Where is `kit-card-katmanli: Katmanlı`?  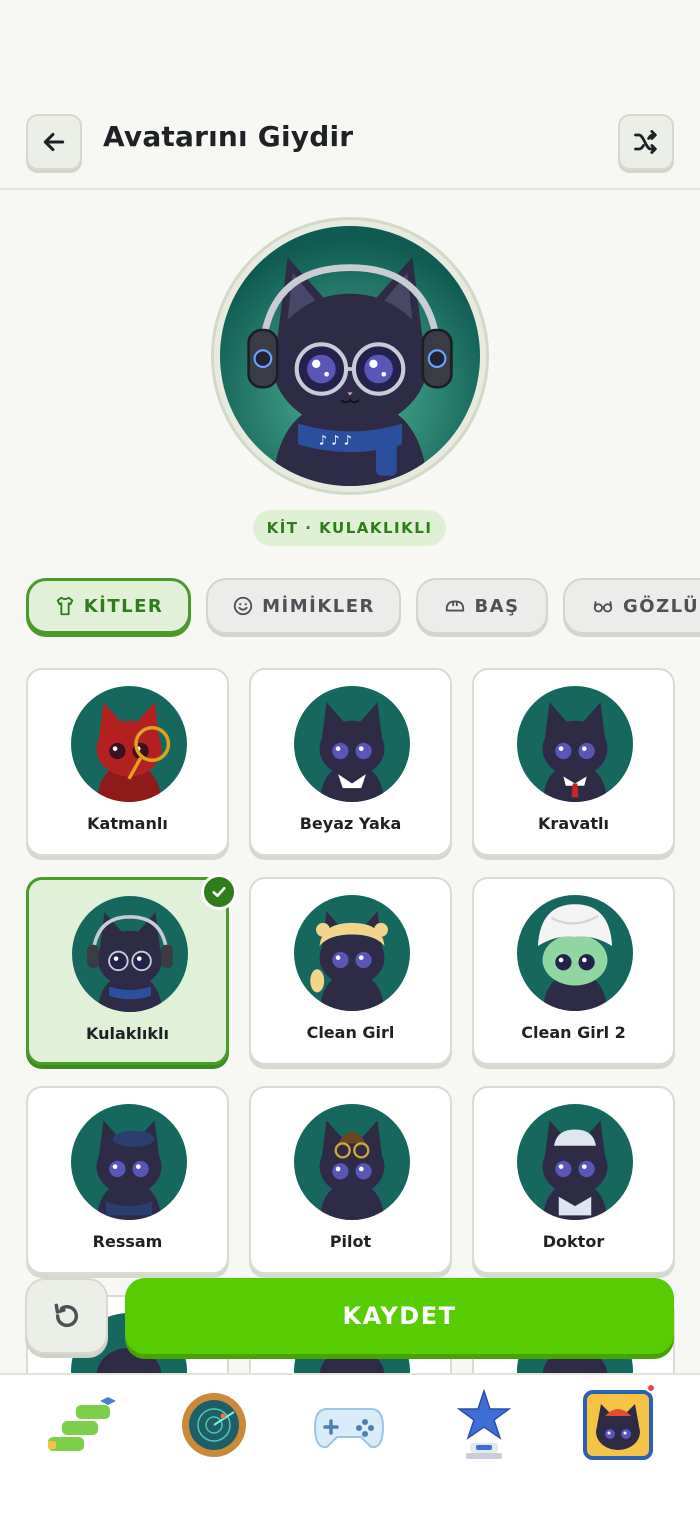
kit-card-katmanli: Katmanlı is located at coordinates (127, 762).